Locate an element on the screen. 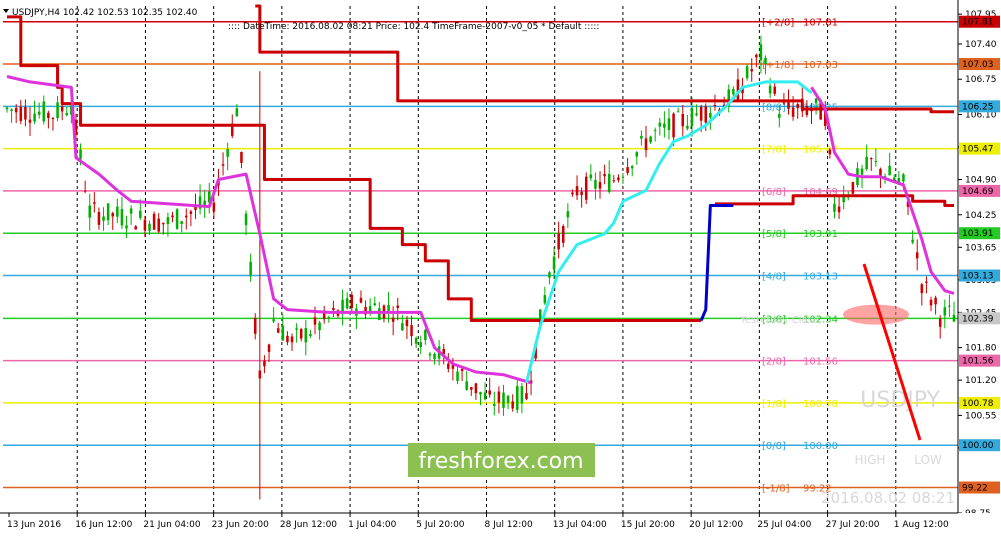 The height and width of the screenshot is (537, 1001). dropdown-icon is located at coordinates (6, 11).